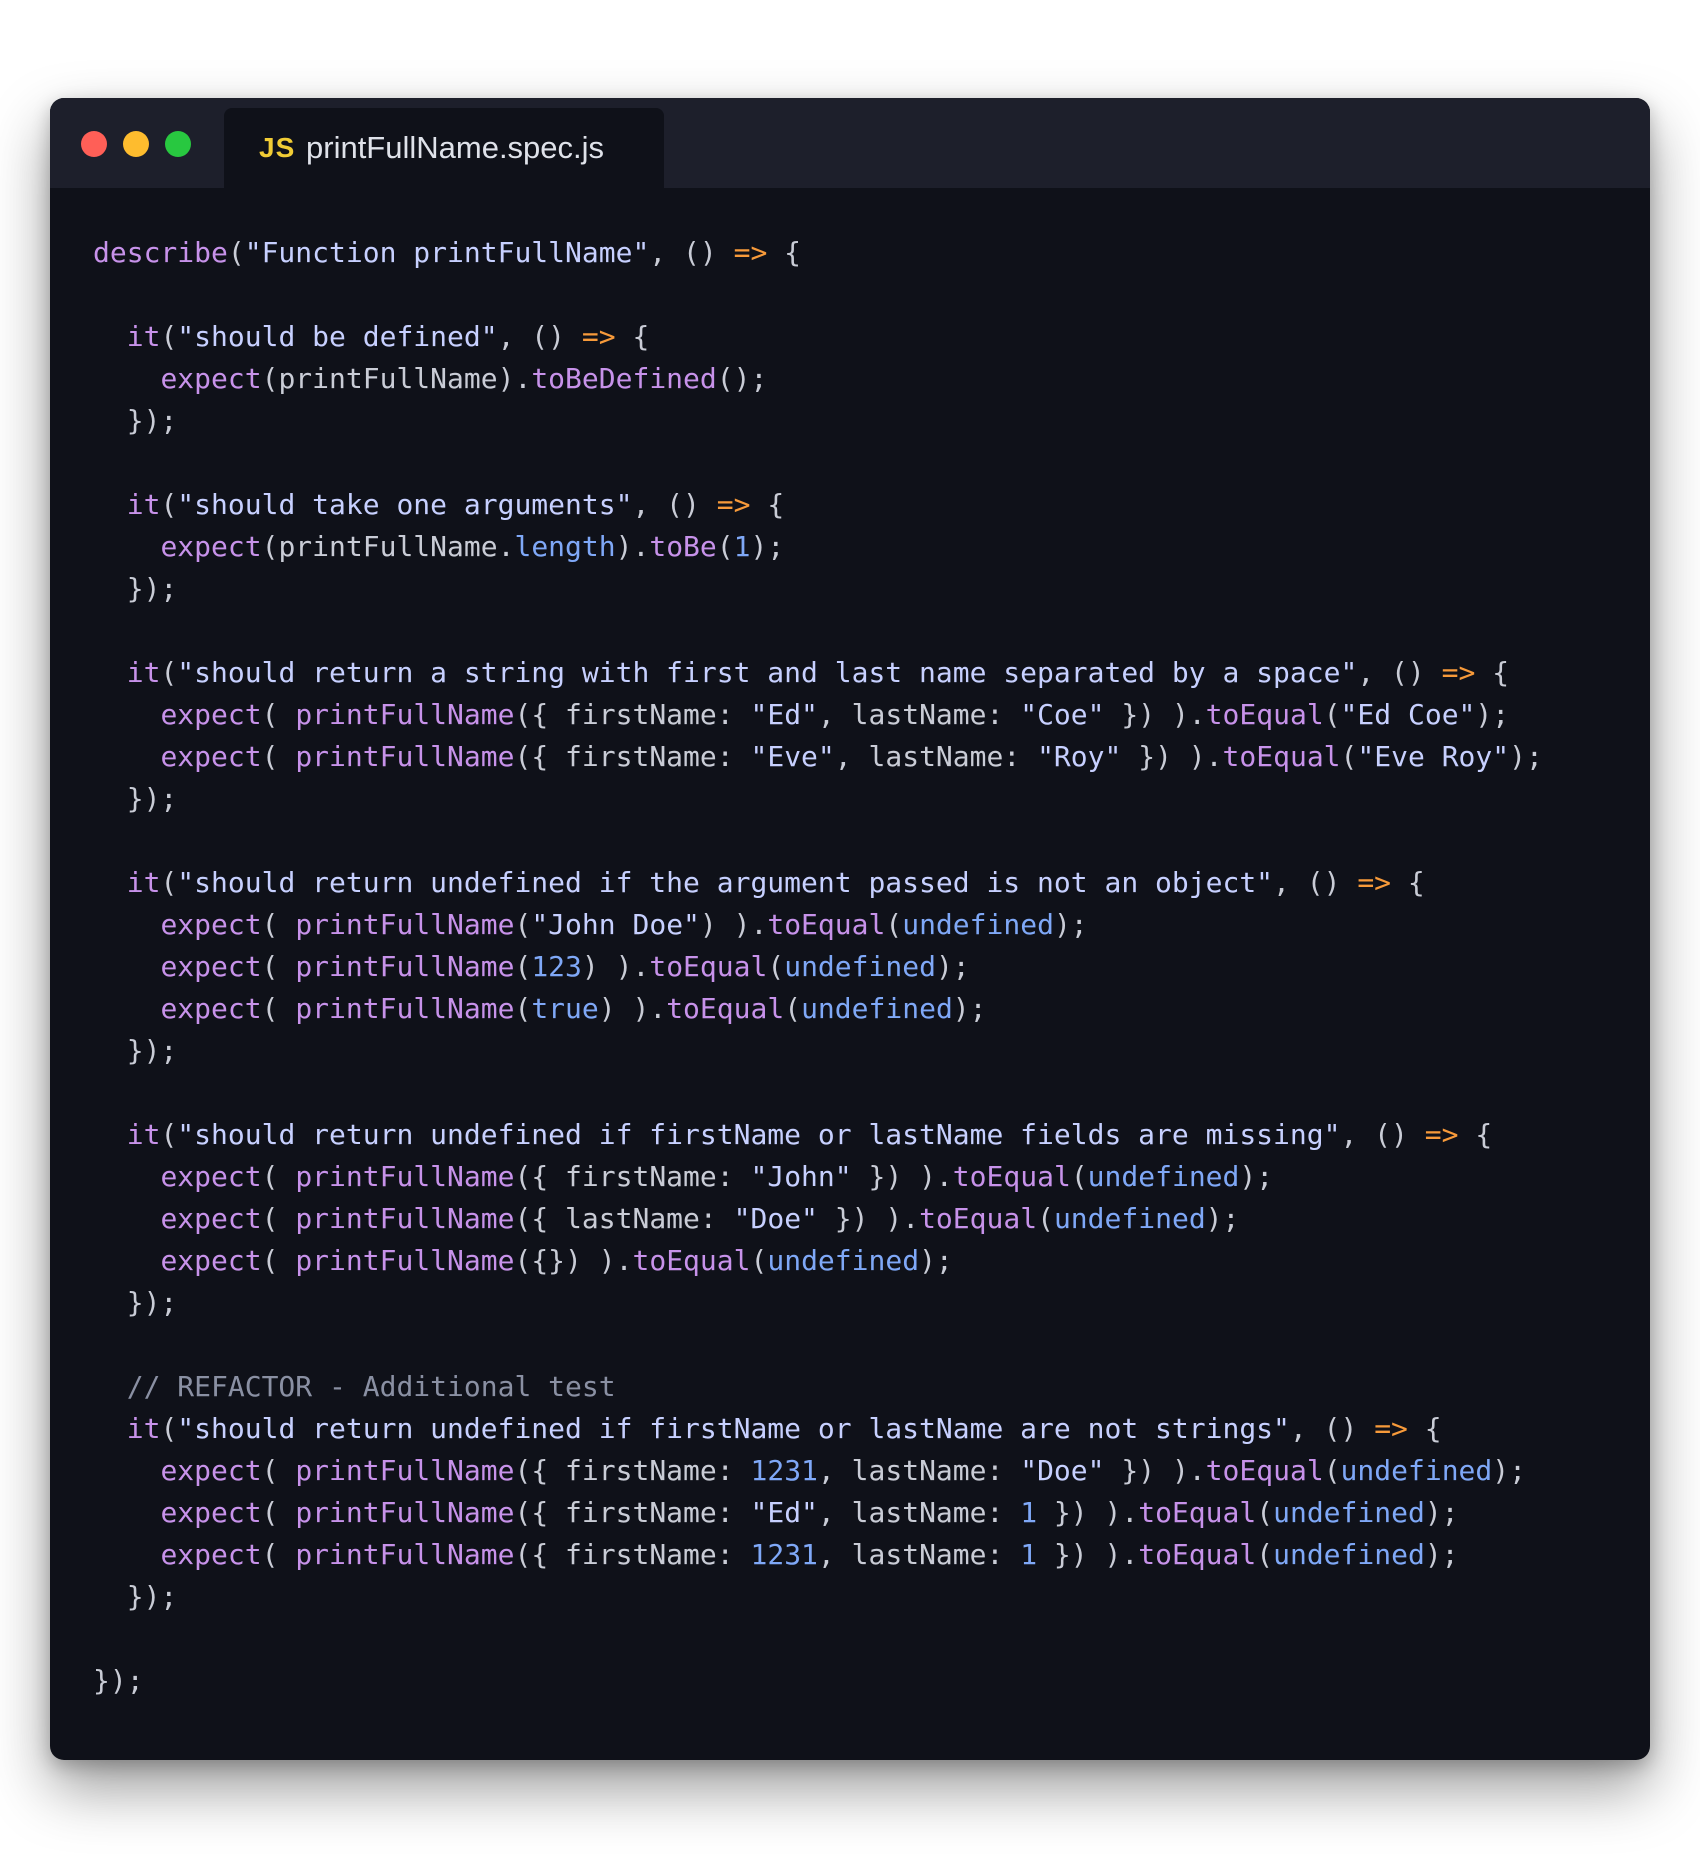 The width and height of the screenshot is (1700, 1858). I want to click on code-token: ({ firstName:, so click(632, 1512).